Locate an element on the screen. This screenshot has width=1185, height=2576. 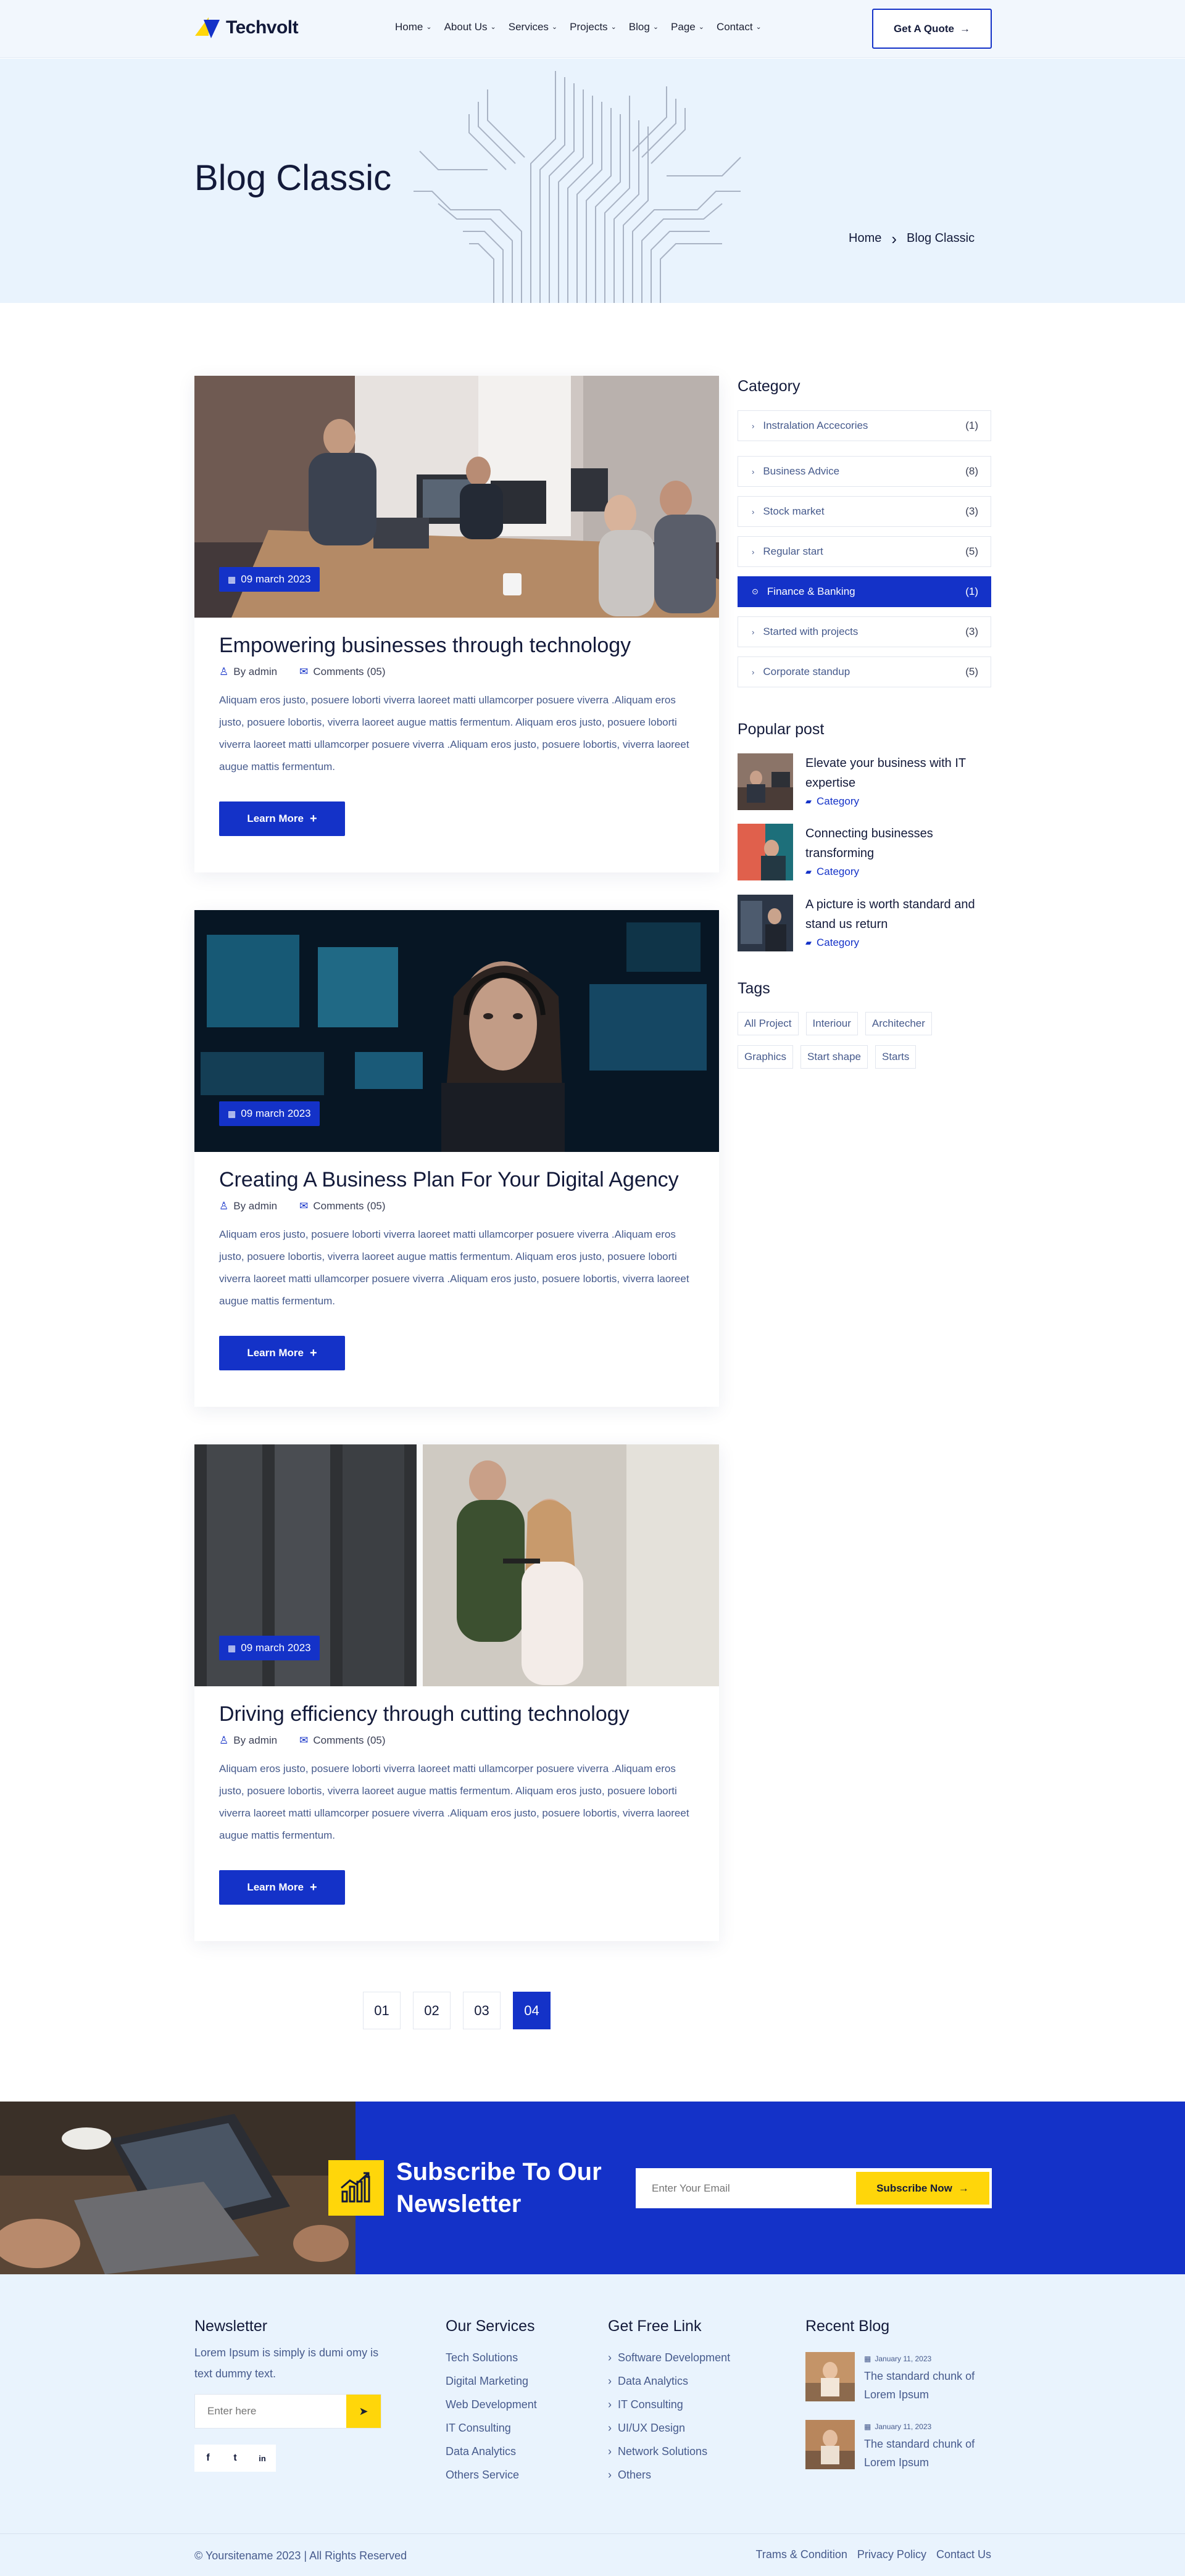
post-title: Empowering businesses through technology is located at coordinates (425, 646).